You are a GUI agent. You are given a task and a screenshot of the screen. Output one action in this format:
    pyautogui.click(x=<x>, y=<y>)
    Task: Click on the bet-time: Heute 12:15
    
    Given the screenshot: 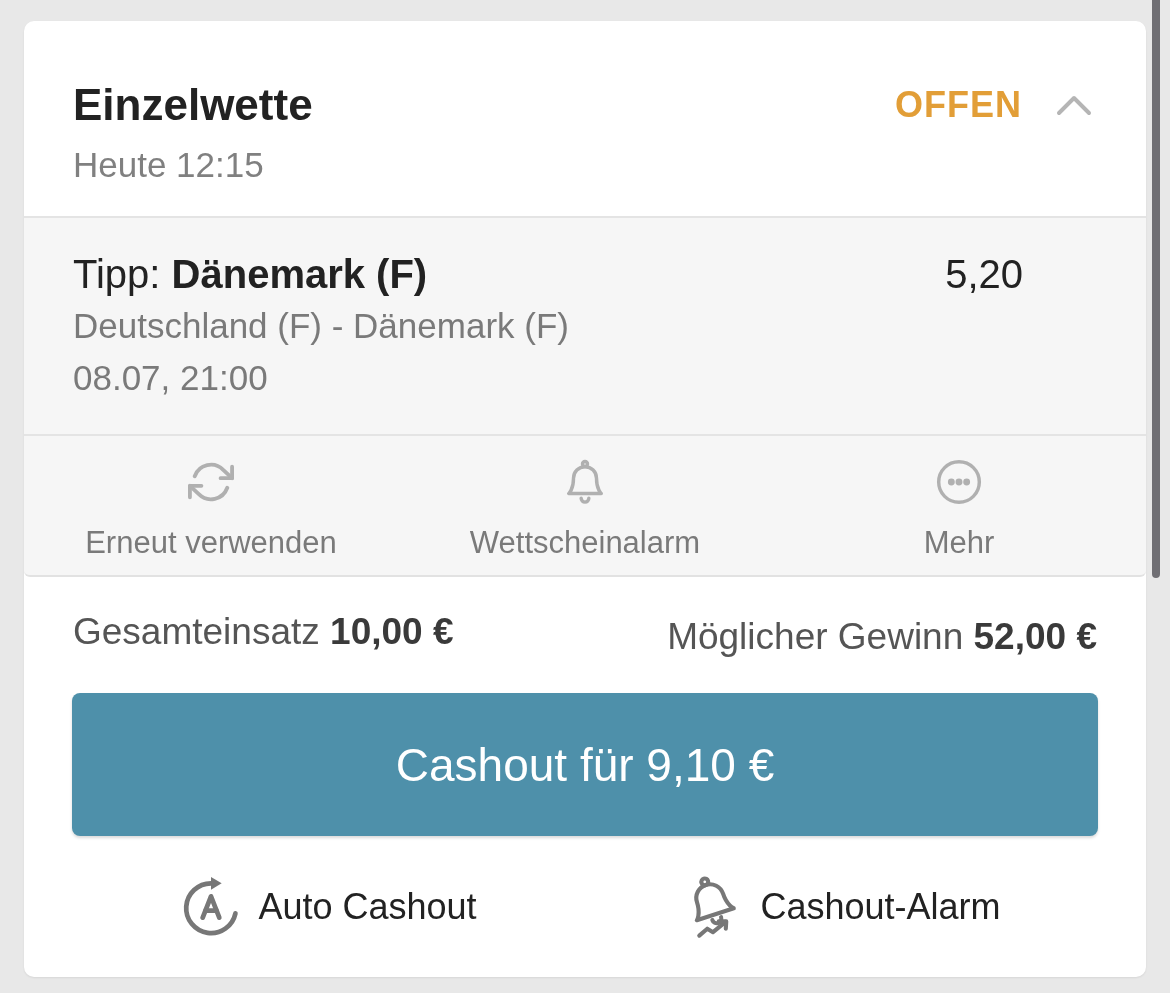 What is the action you would take?
    pyautogui.click(x=169, y=165)
    